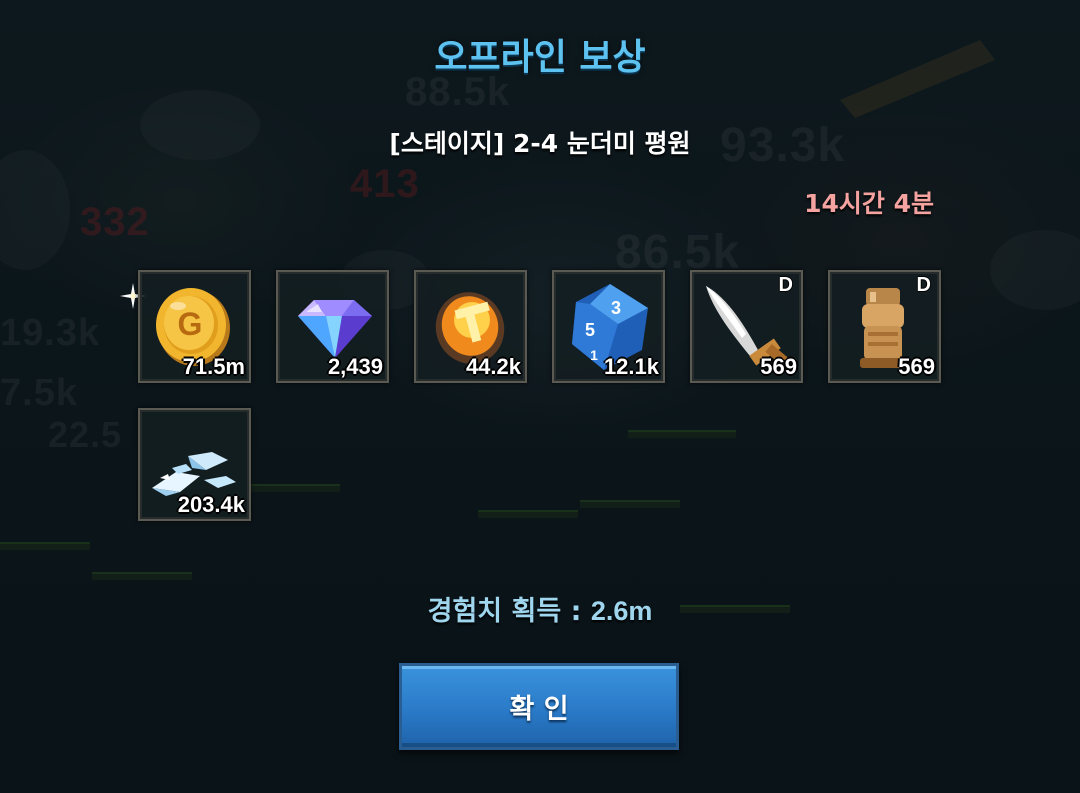 The width and height of the screenshot is (1080, 793). Describe the element at coordinates (869, 203) in the screenshot. I see `offline-duration: 14시간 4분` at that location.